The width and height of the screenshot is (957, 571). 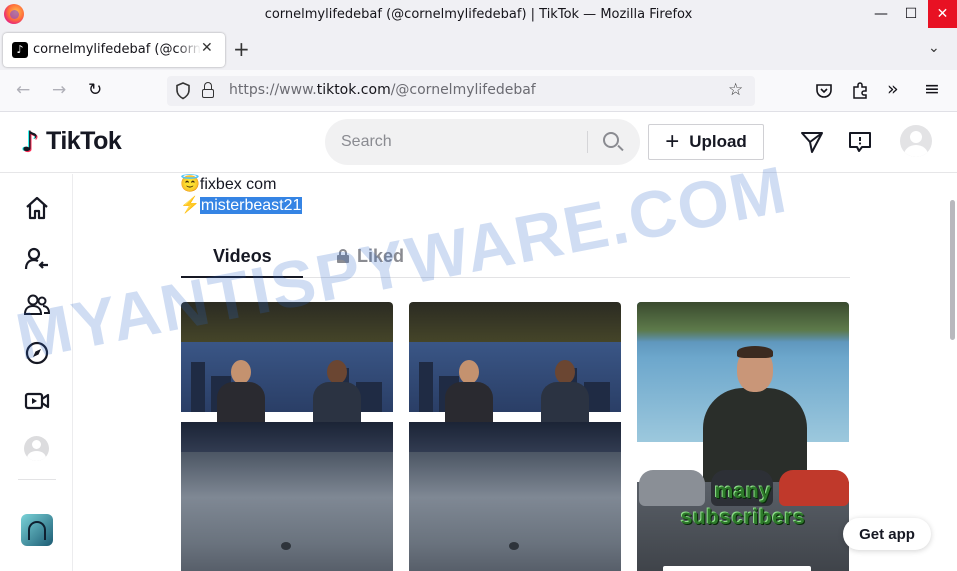 What do you see at coordinates (37, 353) in the screenshot?
I see `explore-compass-icon` at bounding box center [37, 353].